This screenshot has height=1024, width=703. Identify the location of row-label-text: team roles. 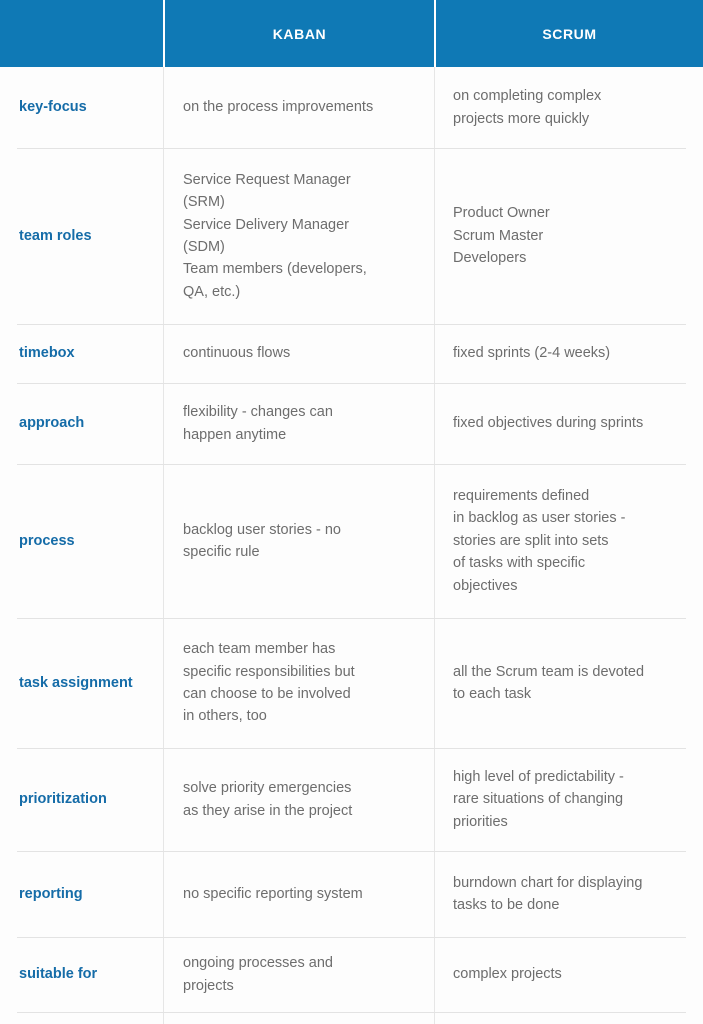
(55, 235).